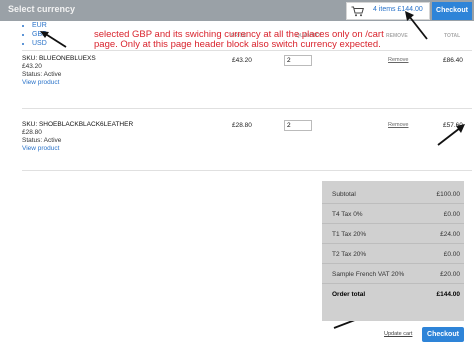 The width and height of the screenshot is (474, 348). Describe the element at coordinates (344, 194) in the screenshot. I see `totals-label: Subtotal` at that location.